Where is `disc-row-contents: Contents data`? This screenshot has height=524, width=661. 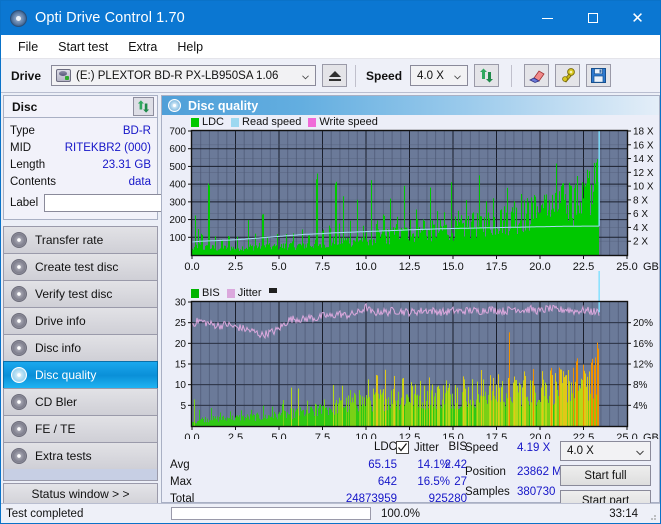
disc-row-contents: Contents data is located at coordinates (80, 181).